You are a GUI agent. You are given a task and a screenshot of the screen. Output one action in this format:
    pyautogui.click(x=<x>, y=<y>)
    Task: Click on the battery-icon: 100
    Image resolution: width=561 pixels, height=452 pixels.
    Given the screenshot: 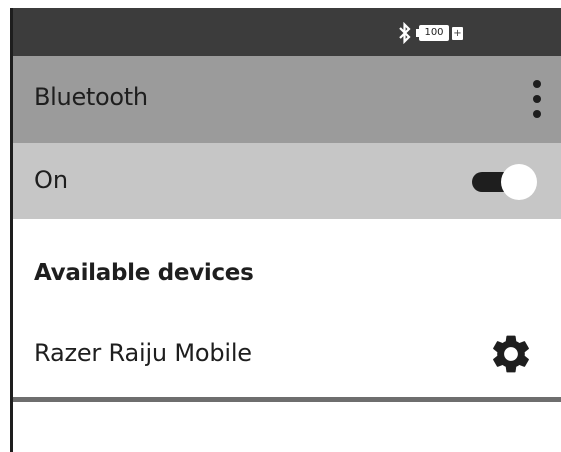 What is the action you would take?
    pyautogui.click(x=432, y=33)
    